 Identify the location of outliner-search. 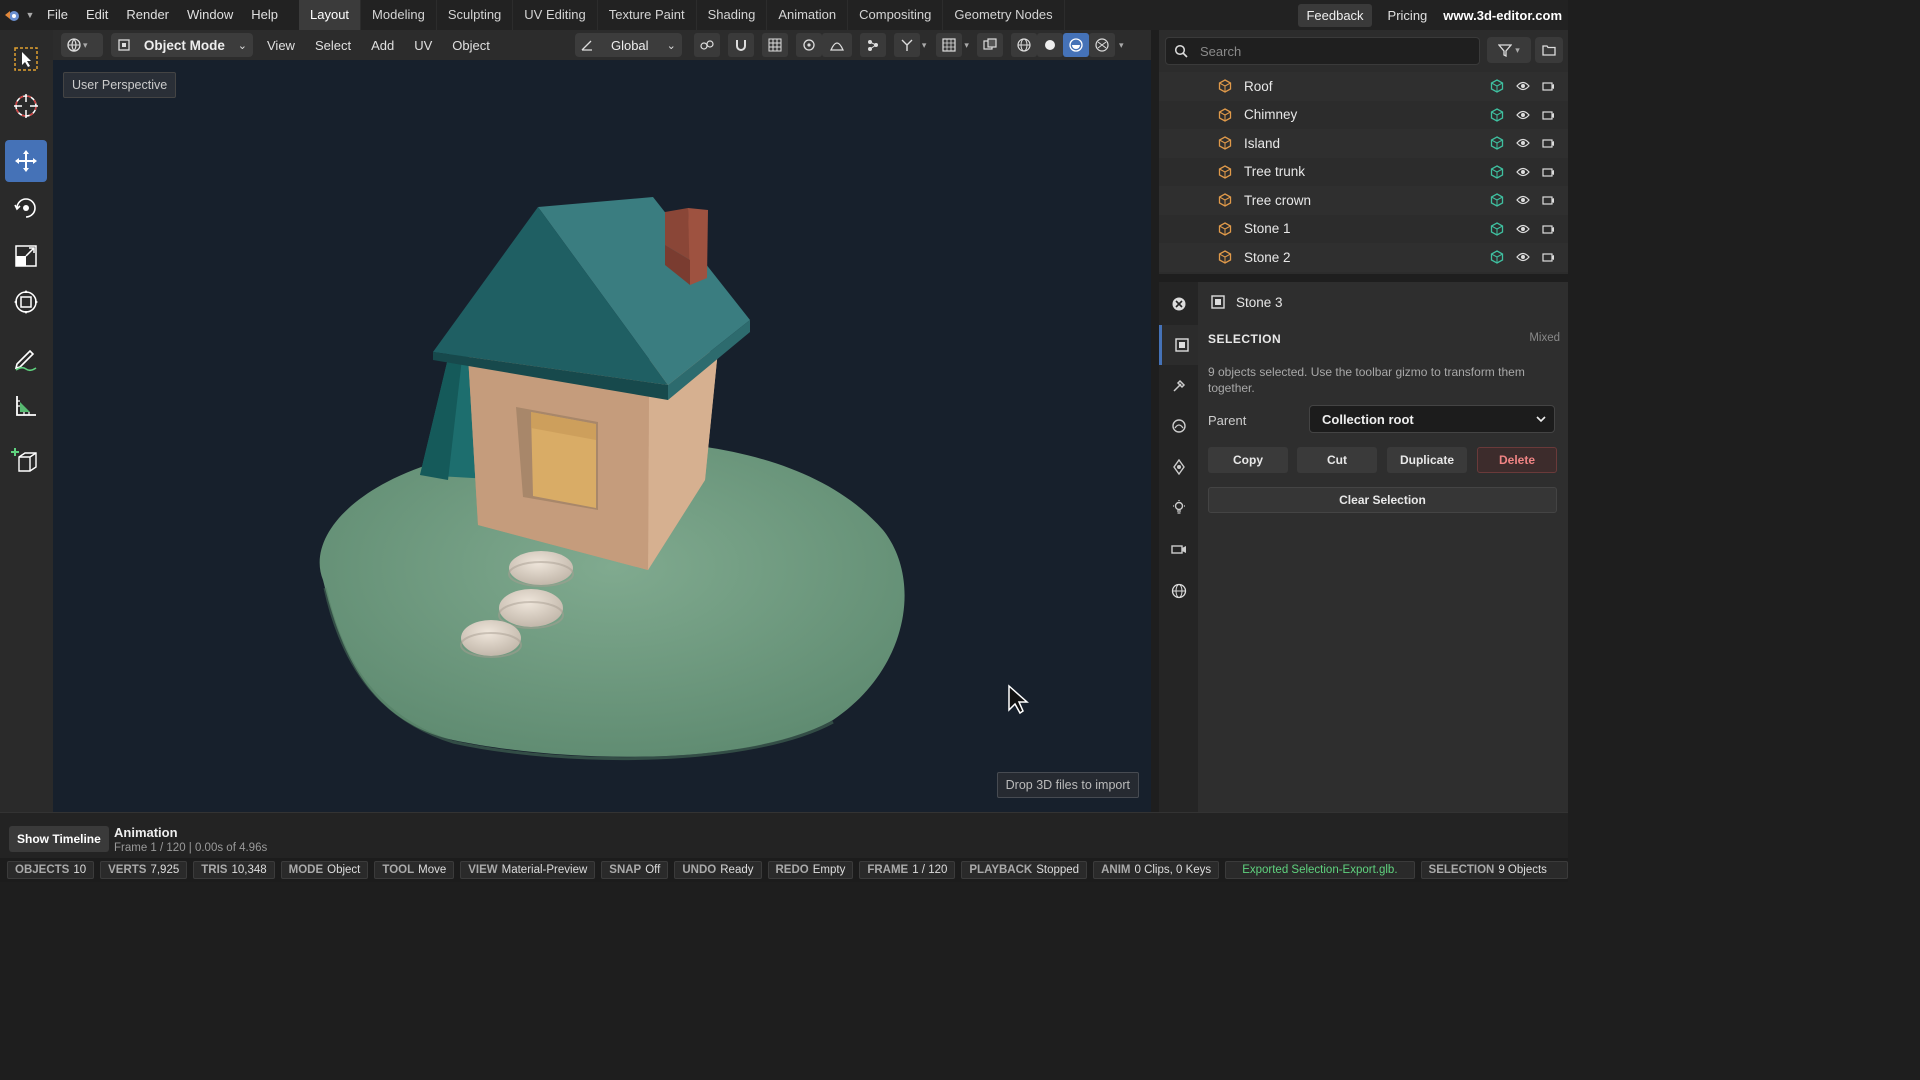
(1322, 51).